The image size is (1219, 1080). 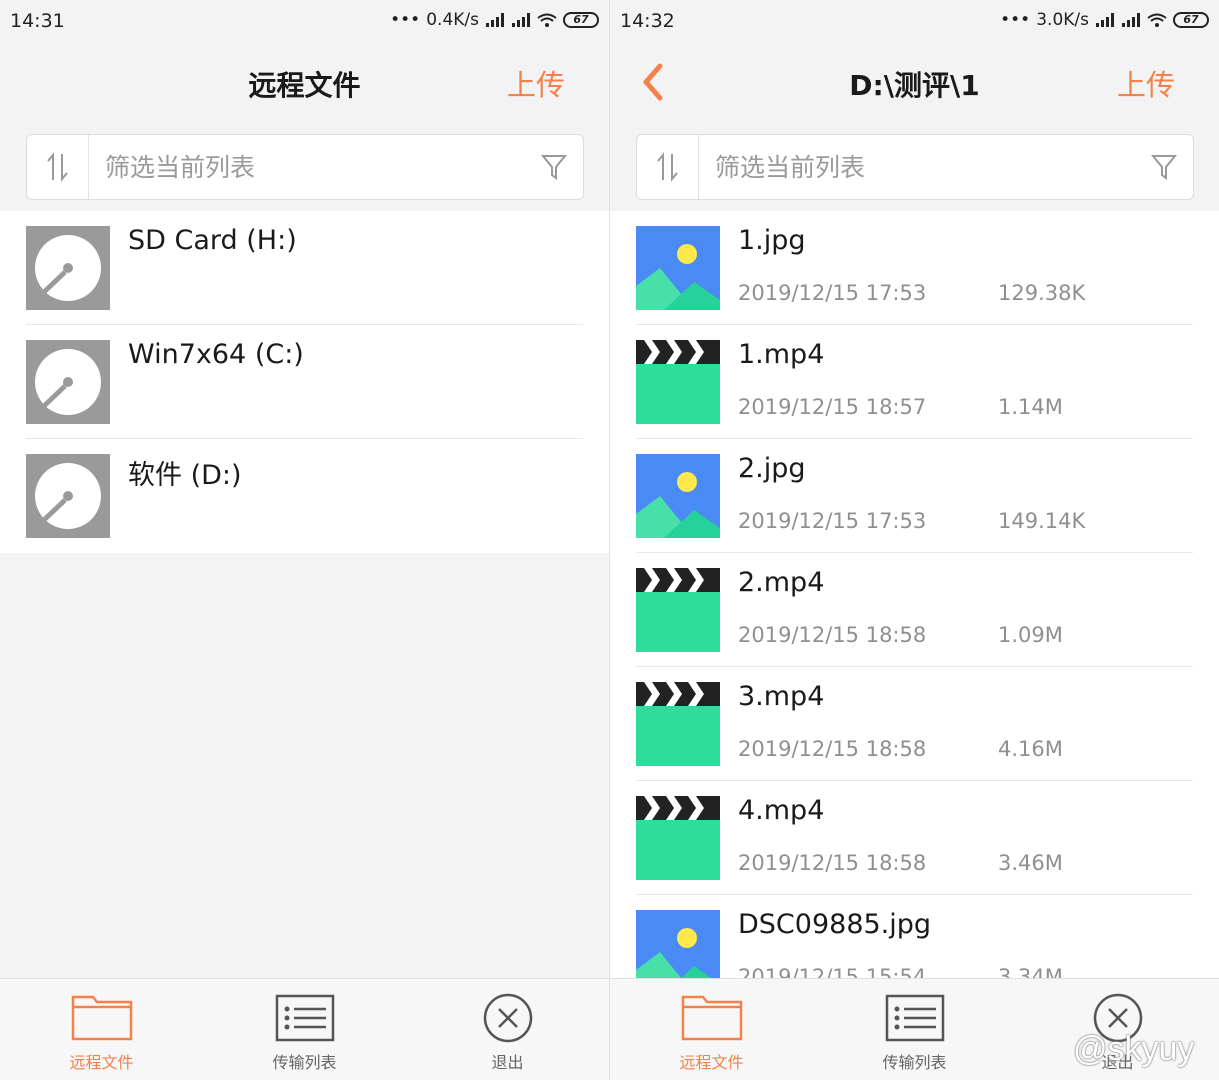 I want to click on network-speed: 3.0K/s, so click(x=1062, y=20).